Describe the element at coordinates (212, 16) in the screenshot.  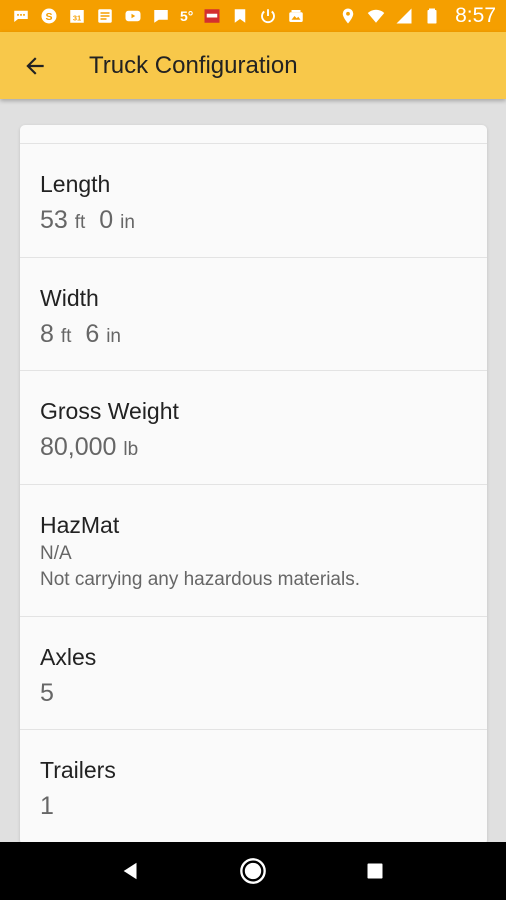
I see `news-app-icon` at that location.